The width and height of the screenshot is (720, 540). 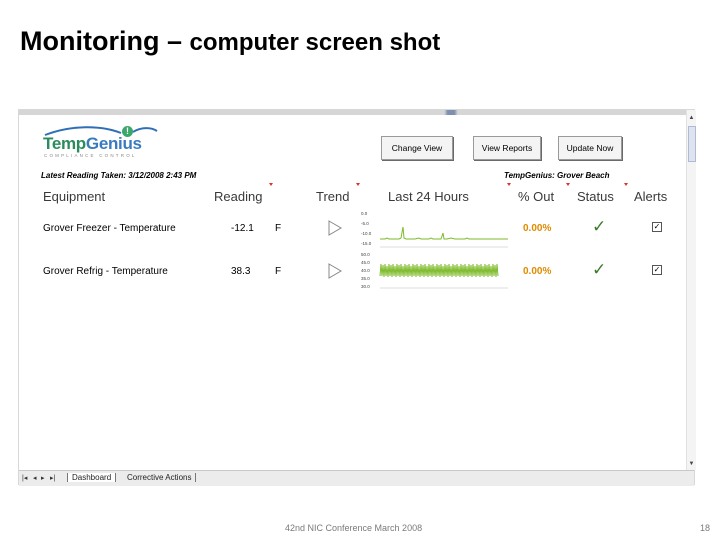 I want to click on axis-label: 40.0, so click(x=365, y=270).